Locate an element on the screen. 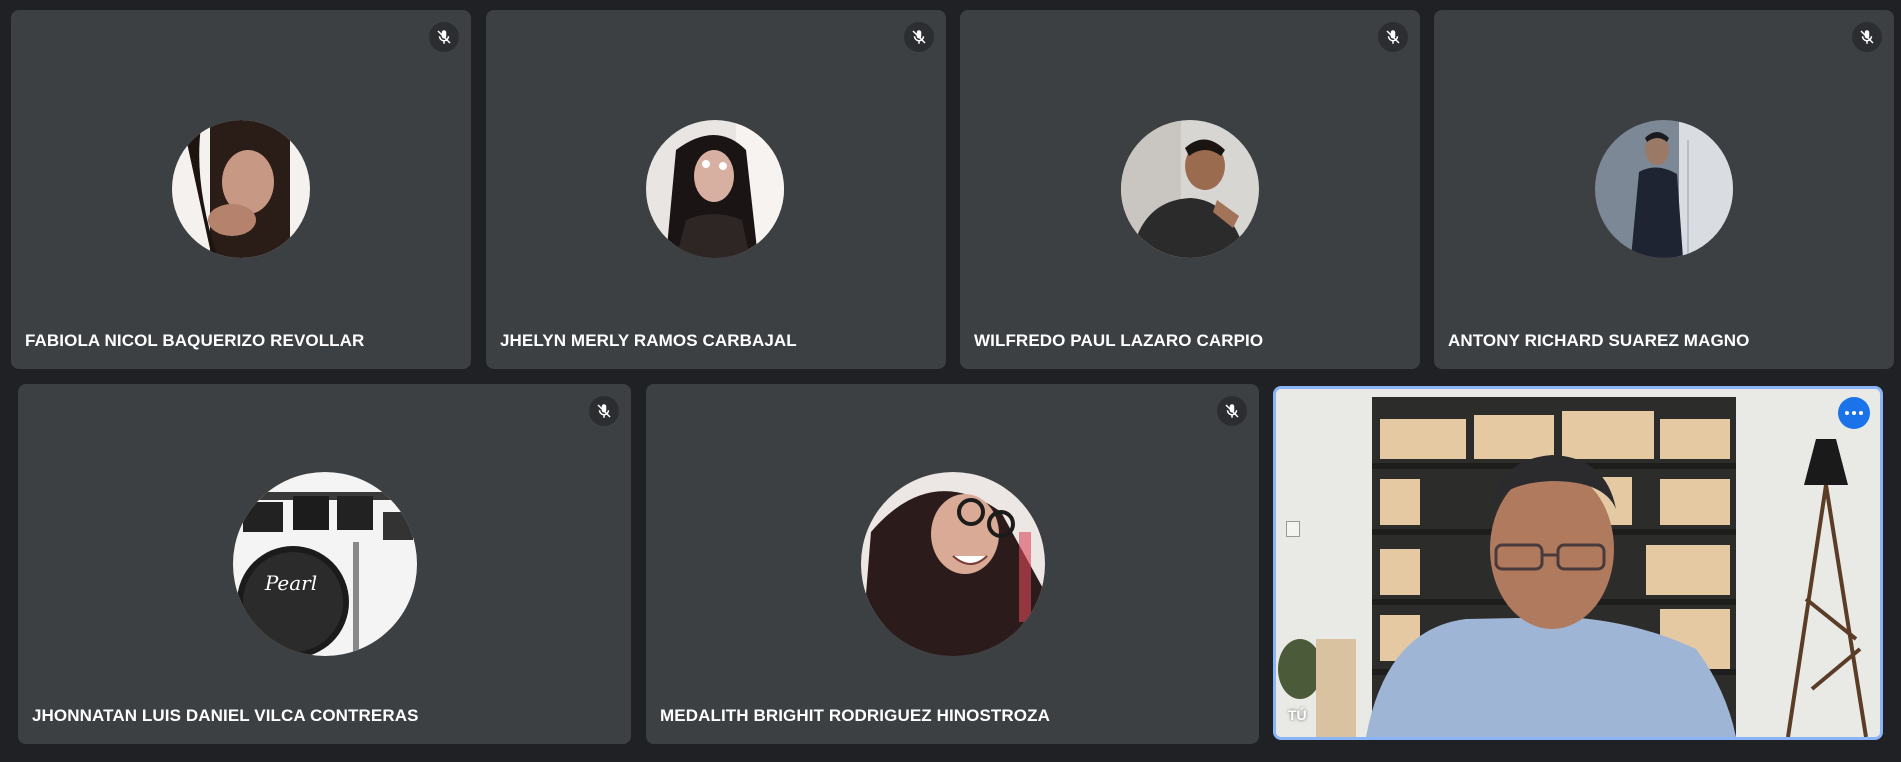 The height and width of the screenshot is (762, 1901). participant-tile: WILFREDO PAUL LAZARO CARPIO is located at coordinates (1190, 189).